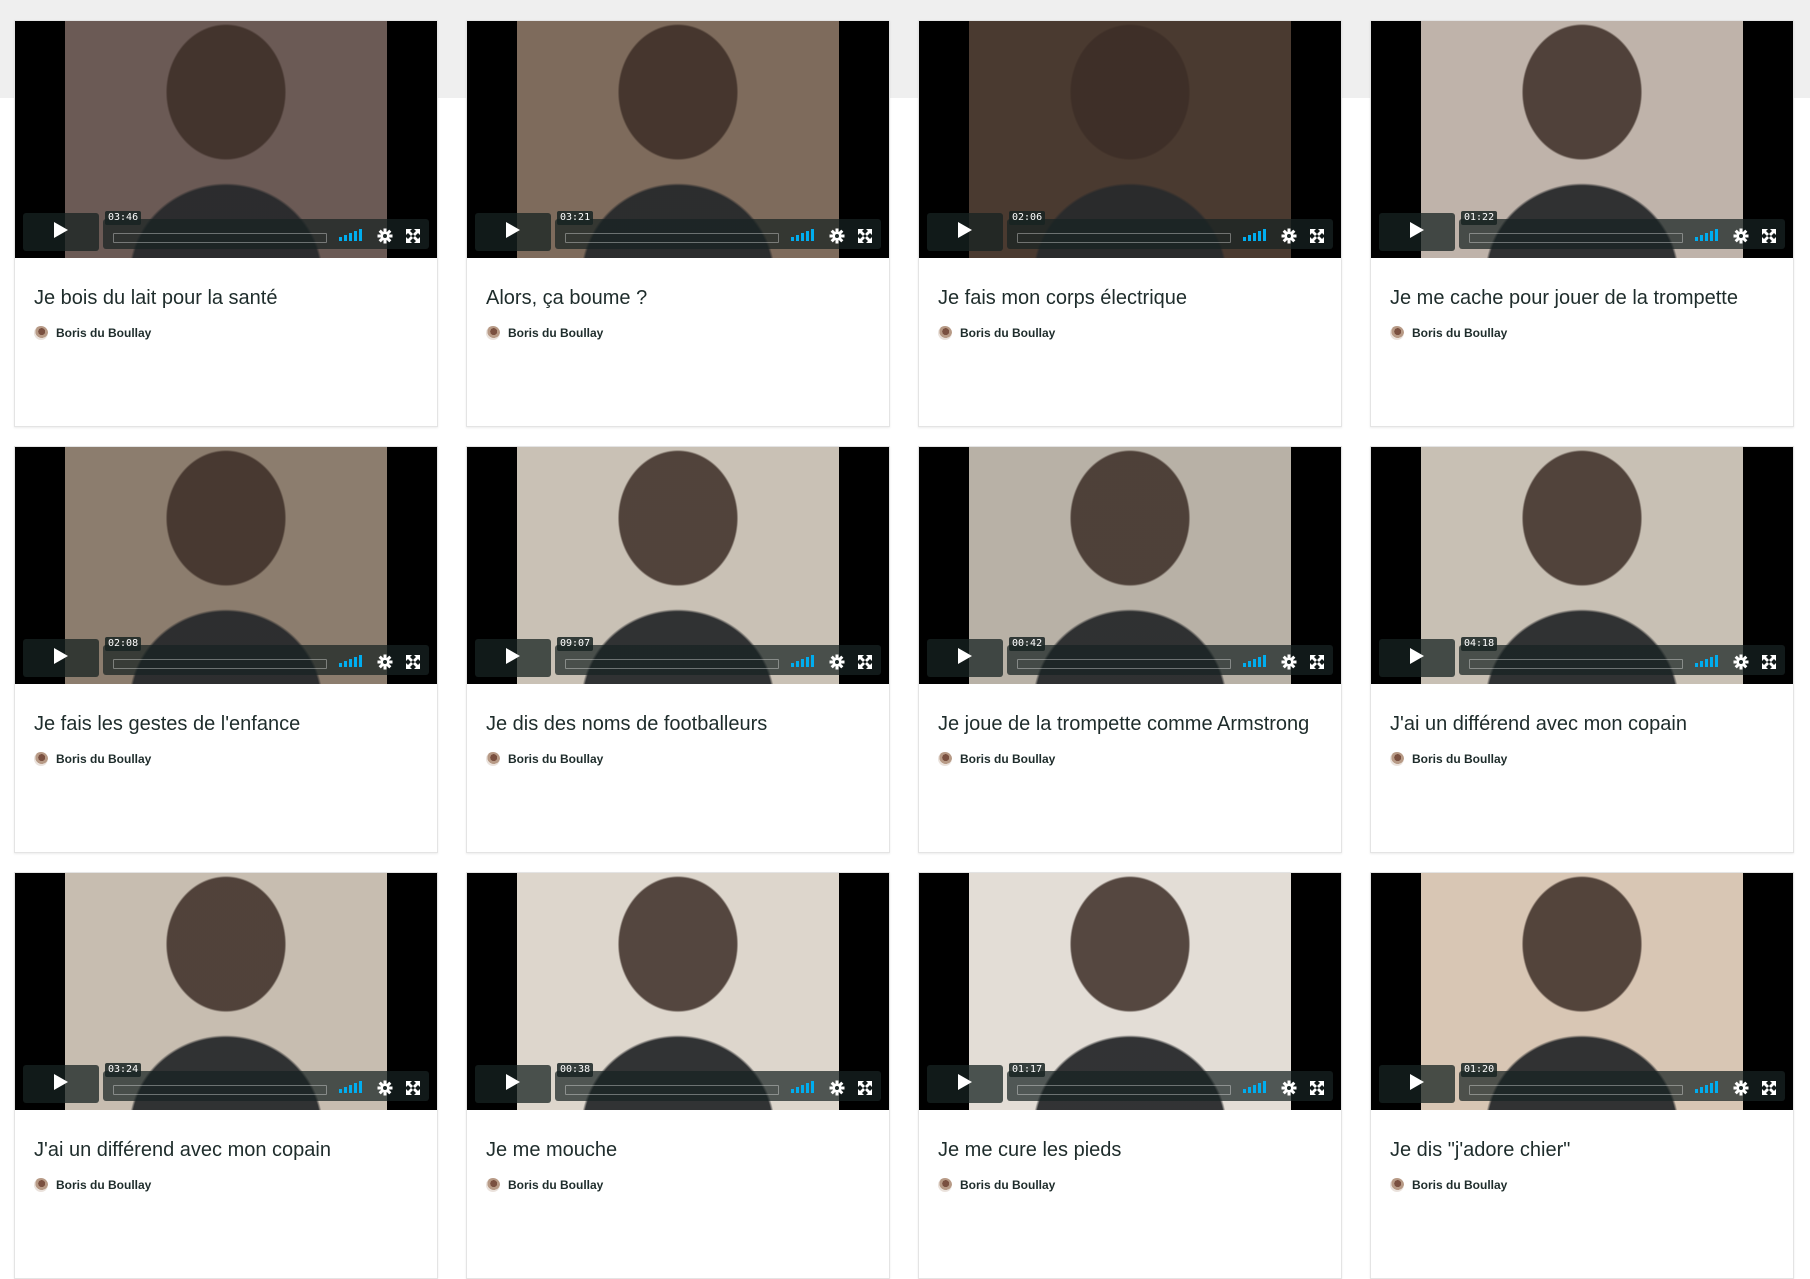  What do you see at coordinates (226, 298) in the screenshot?
I see `video-title: Je bois du lait pour la santé` at bounding box center [226, 298].